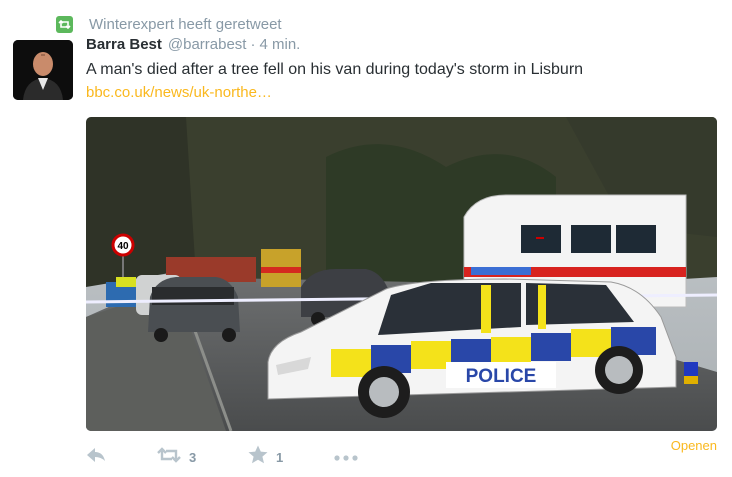 The width and height of the screenshot is (732, 477). What do you see at coordinates (280, 457) in the screenshot?
I see `favorite-count: 1` at bounding box center [280, 457].